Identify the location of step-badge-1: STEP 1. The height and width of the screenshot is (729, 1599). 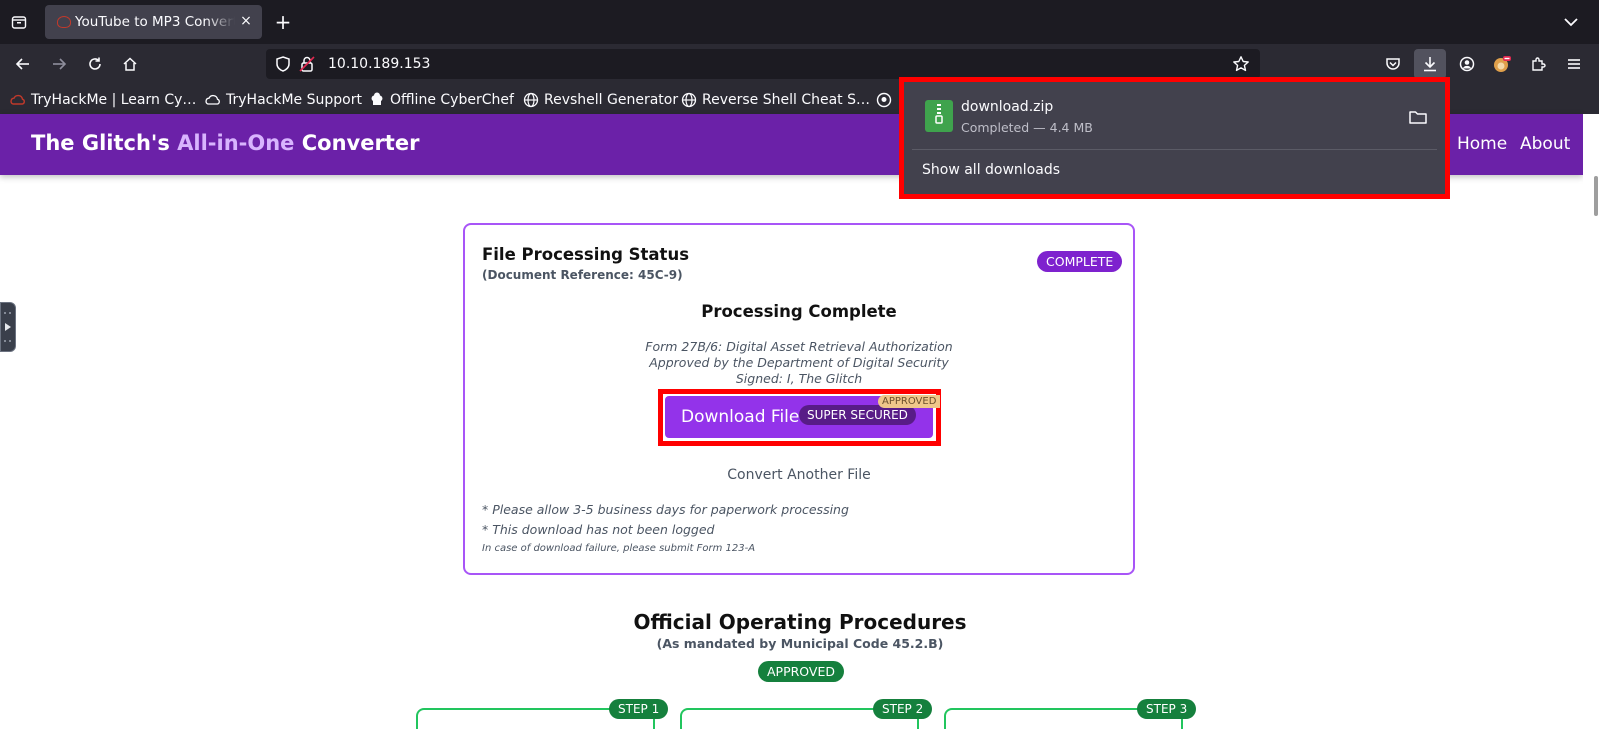
(639, 709).